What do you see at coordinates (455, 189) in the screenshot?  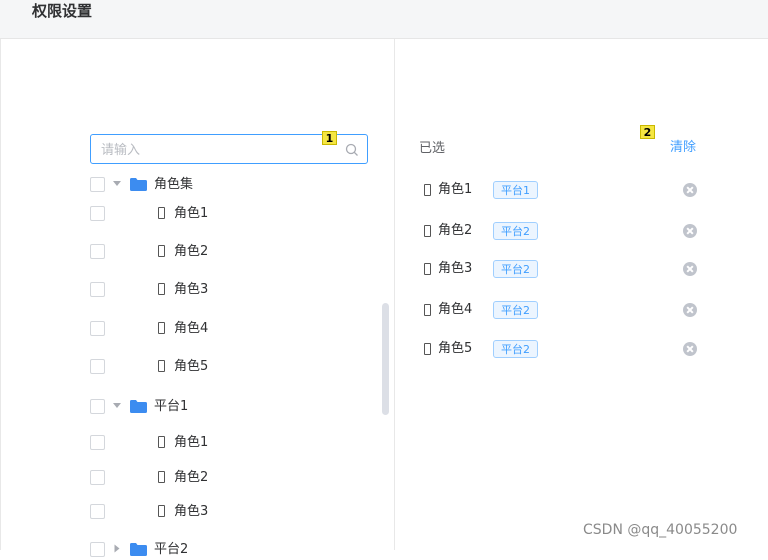 I see `selected-item-label: 角色1` at bounding box center [455, 189].